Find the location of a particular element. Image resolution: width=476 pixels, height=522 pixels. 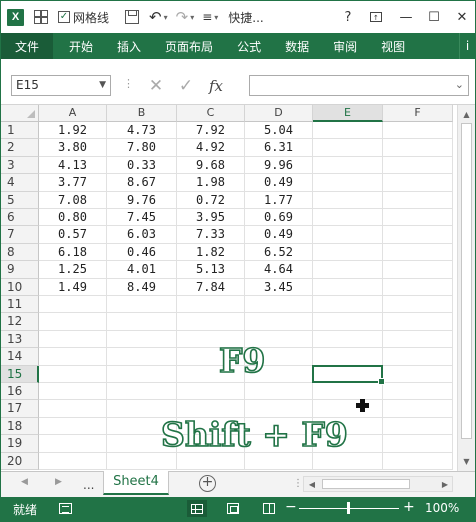

cell-d7: 0.49 is located at coordinates (279, 235).